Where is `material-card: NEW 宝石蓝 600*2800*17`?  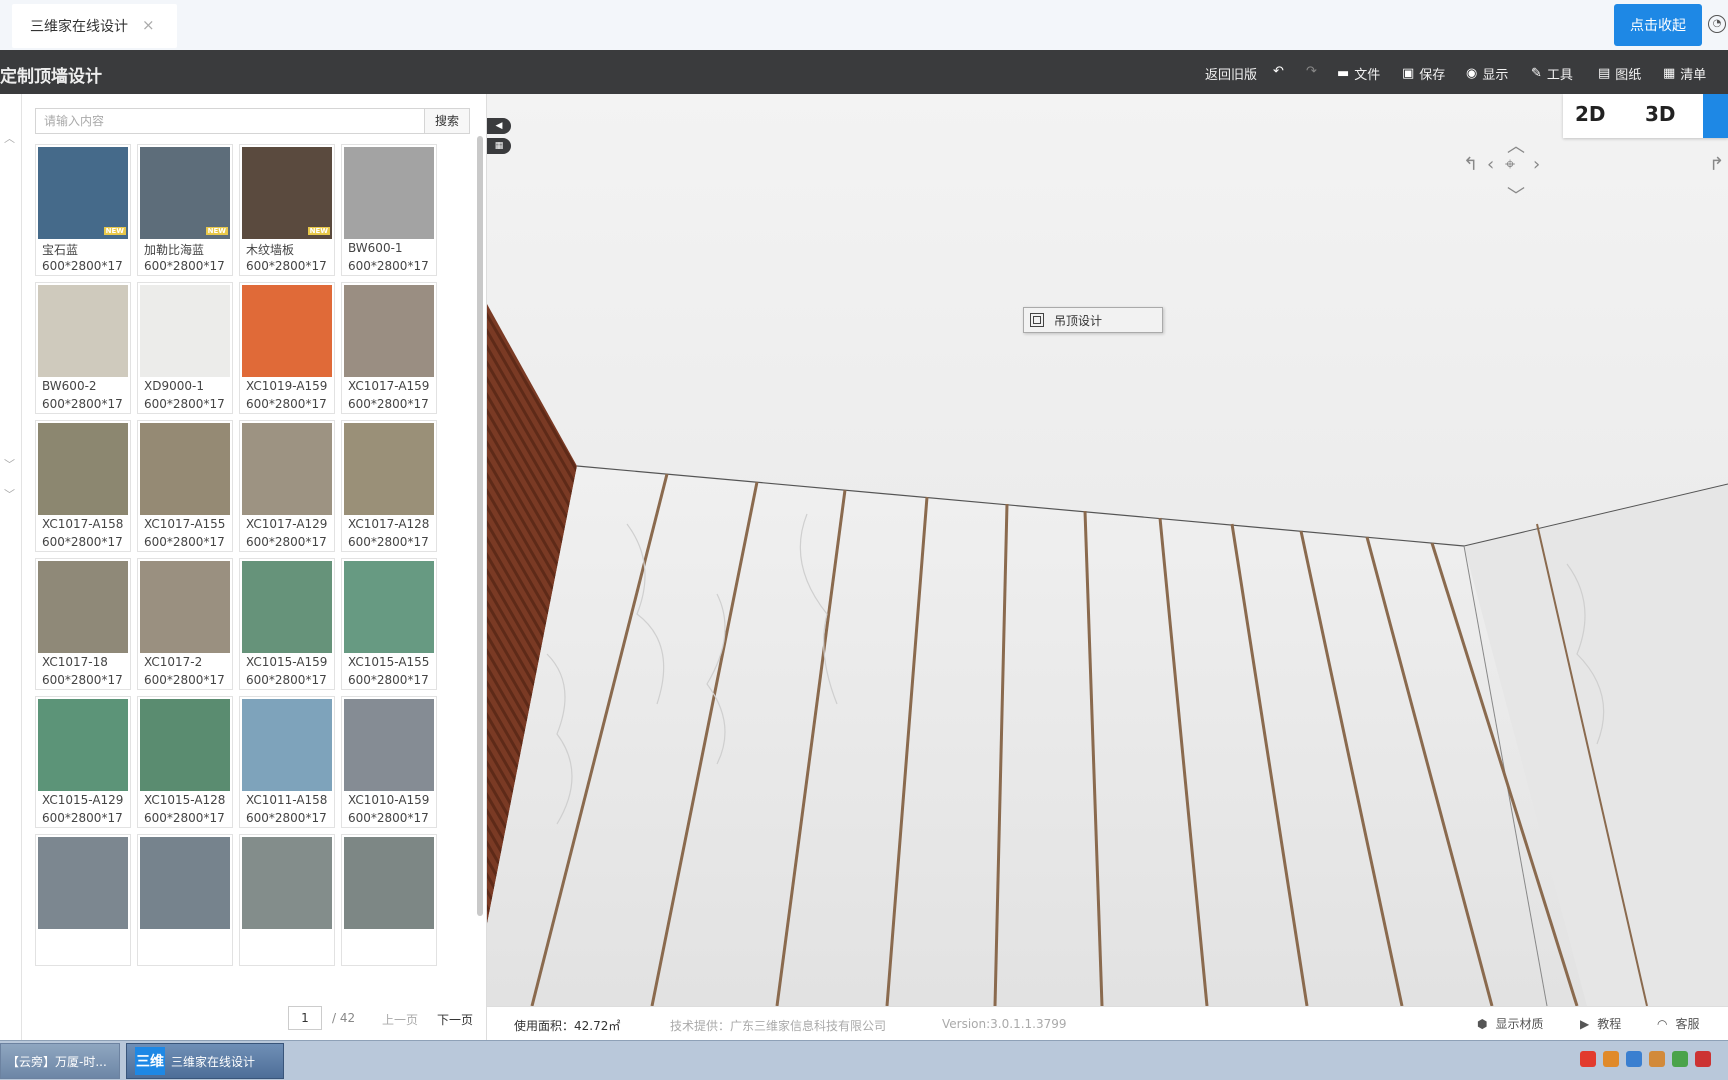
material-card: NEW 宝石蓝 600*2800*17 is located at coordinates (83, 210).